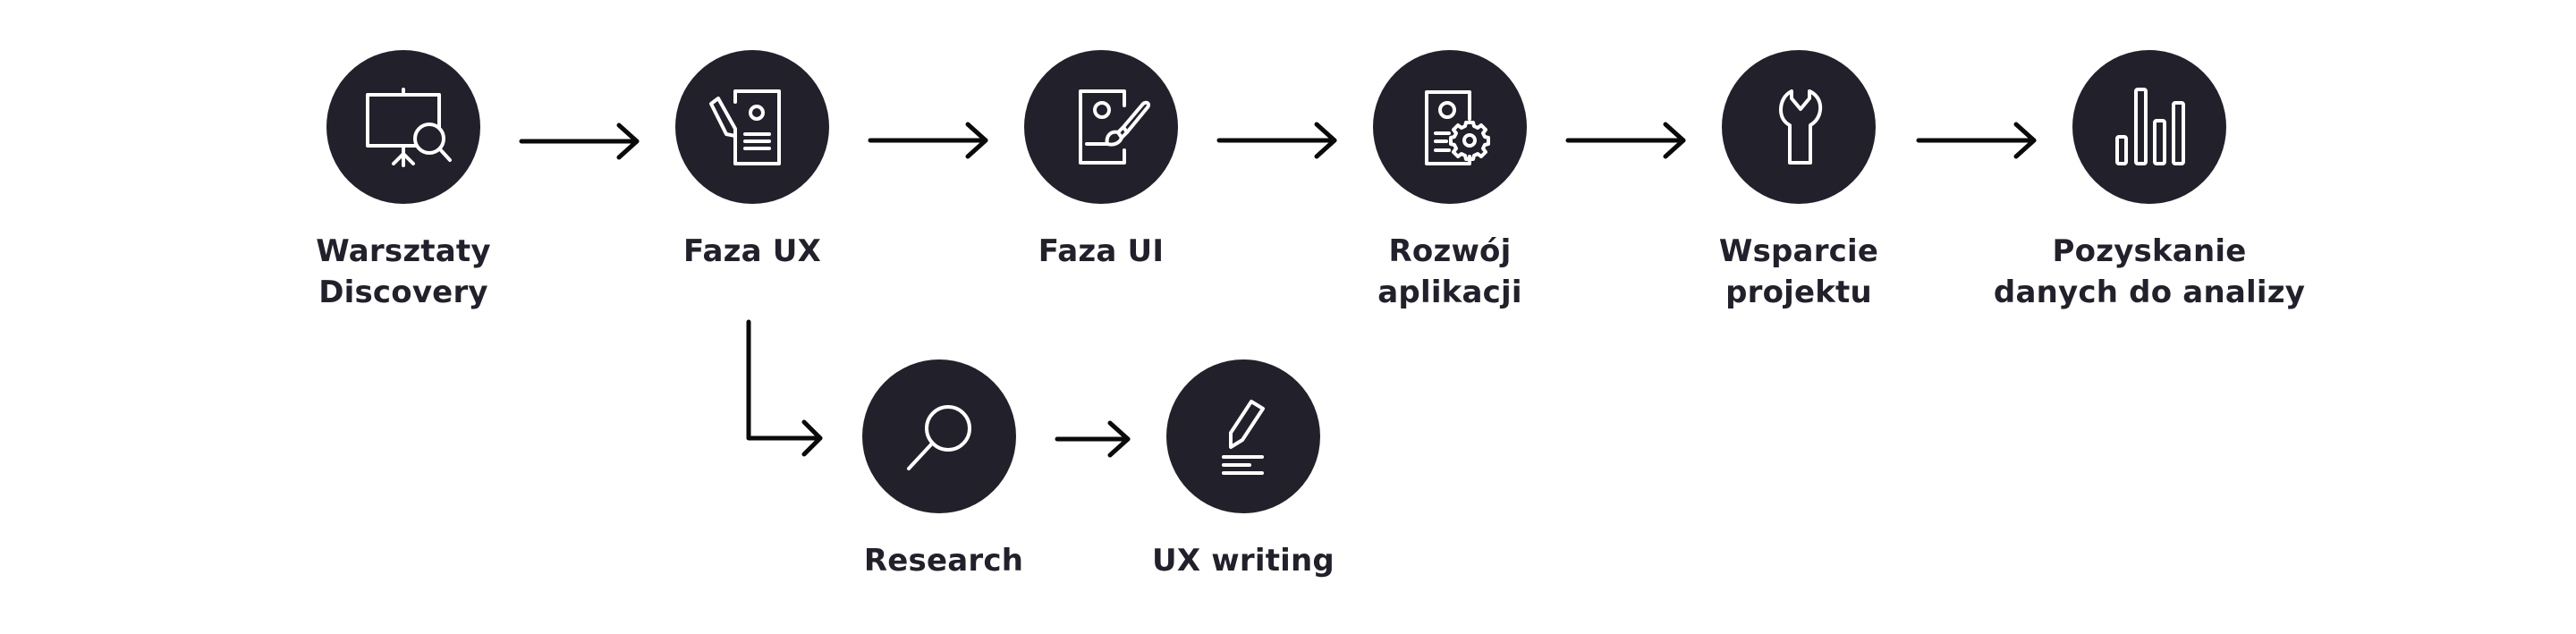  I want to click on node-pozyskanie-danych, so click(2149, 127).